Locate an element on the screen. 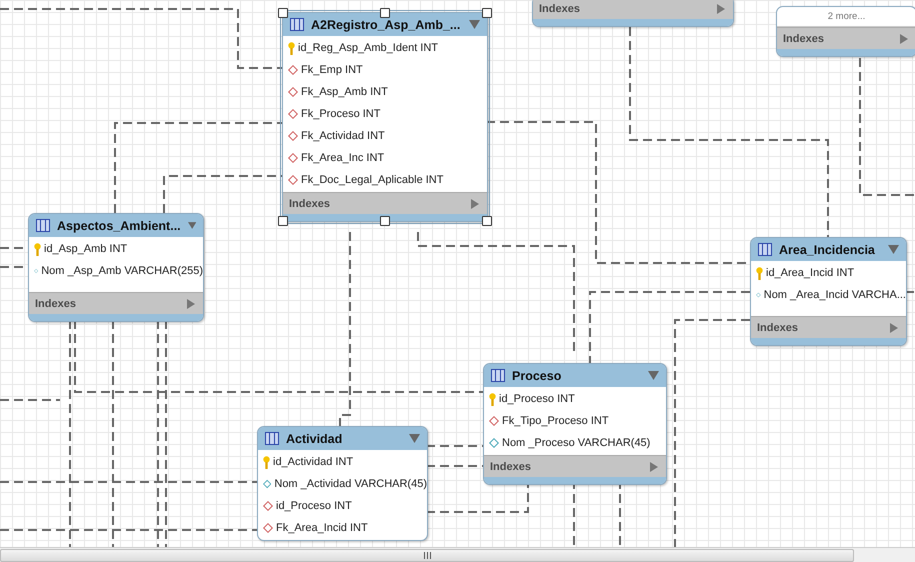 The image size is (915, 562). column-label: Fk_Actividad INT is located at coordinates (343, 136).